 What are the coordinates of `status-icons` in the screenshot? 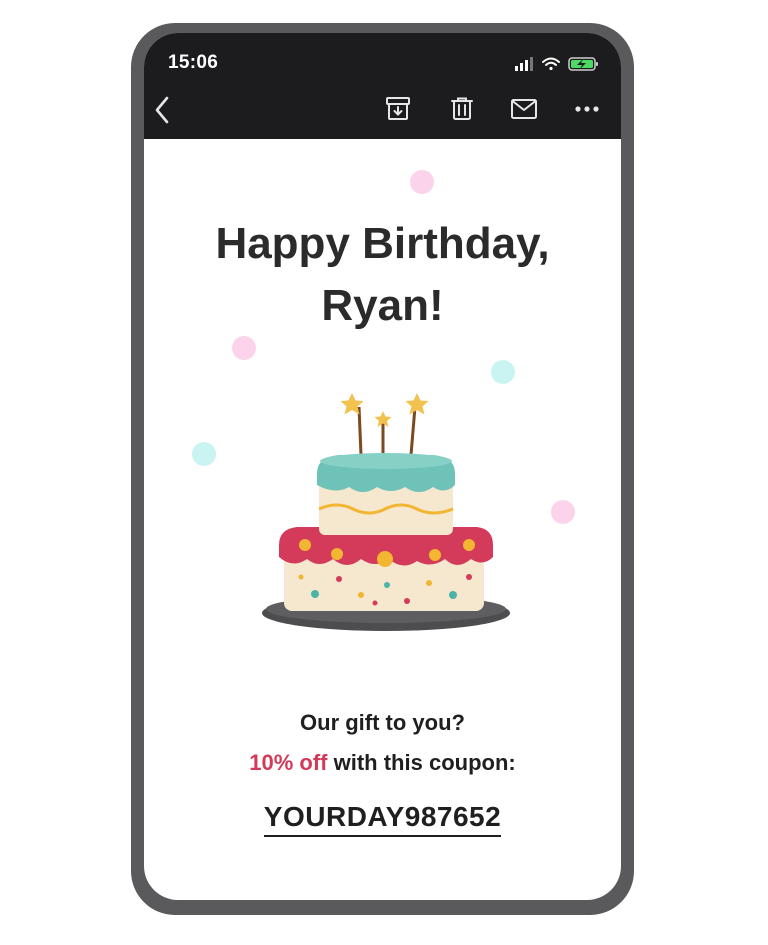 It's located at (556, 64).